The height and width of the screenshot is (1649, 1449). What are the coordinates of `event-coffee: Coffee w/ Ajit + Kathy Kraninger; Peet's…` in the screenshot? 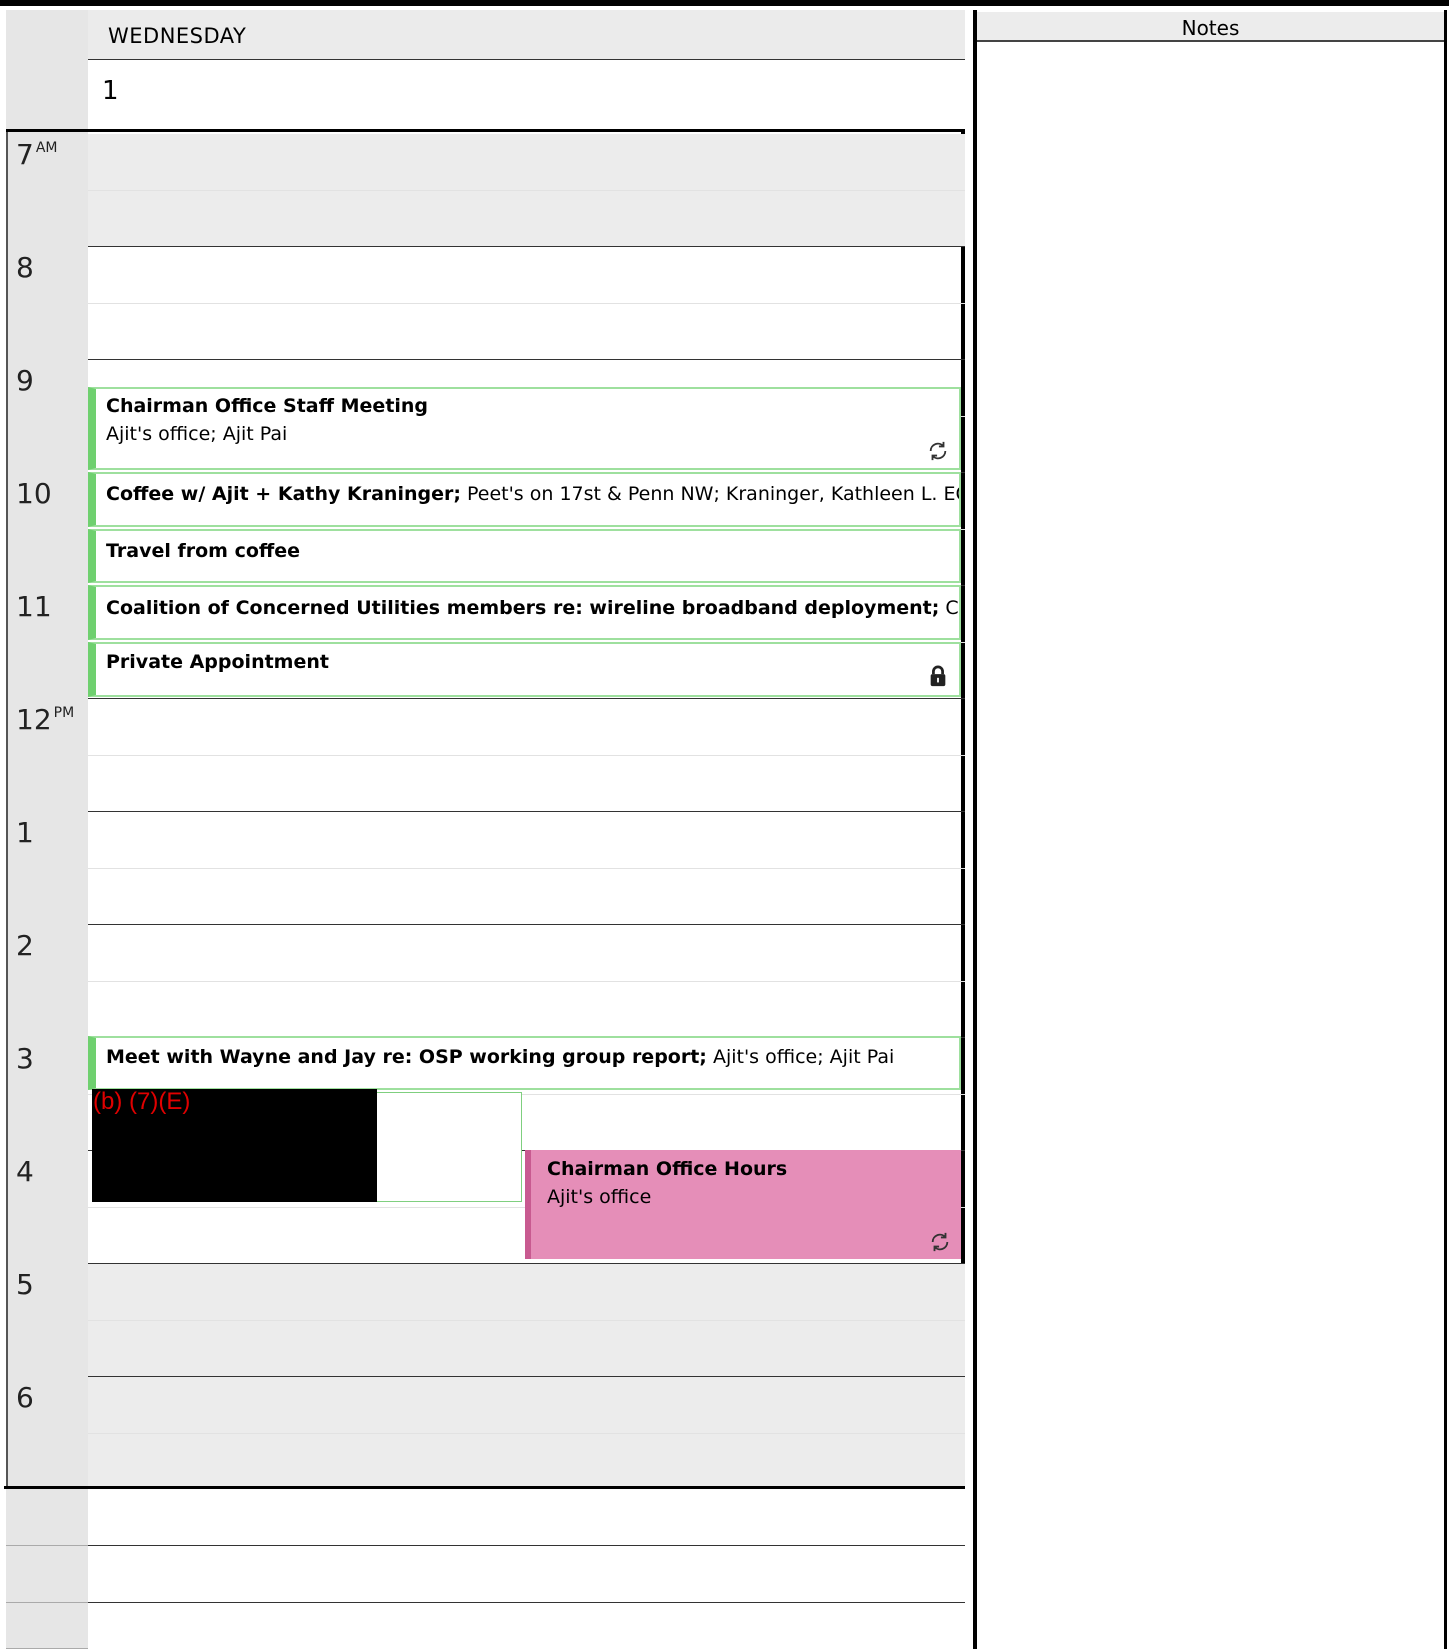 It's located at (524, 499).